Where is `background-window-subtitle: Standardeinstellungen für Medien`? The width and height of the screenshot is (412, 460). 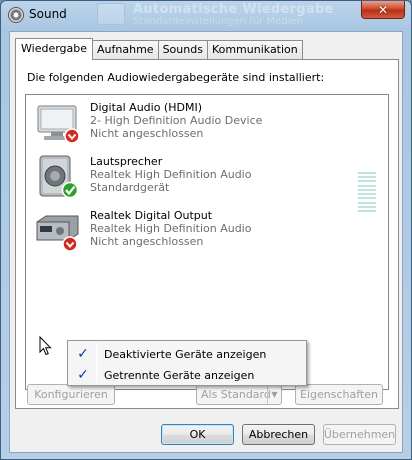 background-window-subtitle: Standardeinstellungen für Medien is located at coordinates (218, 21).